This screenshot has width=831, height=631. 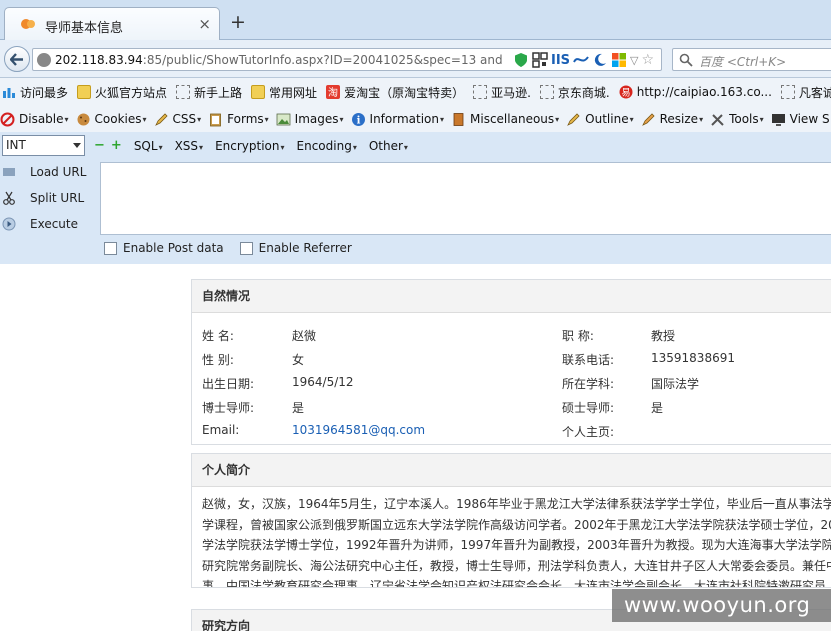 What do you see at coordinates (238, 22) in the screenshot?
I see `new-tab-button: +` at bounding box center [238, 22].